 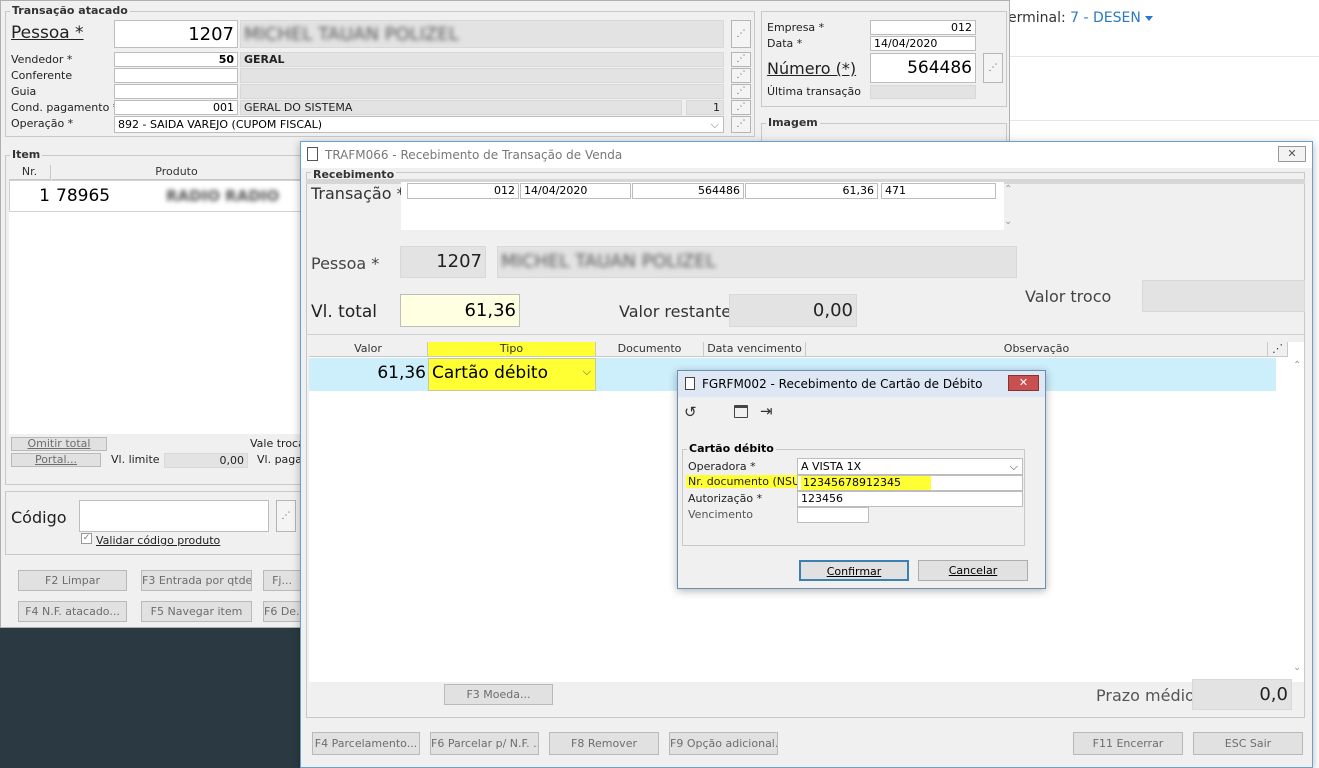 What do you see at coordinates (938, 191) in the screenshot?
I see `transacao-extra: 471` at bounding box center [938, 191].